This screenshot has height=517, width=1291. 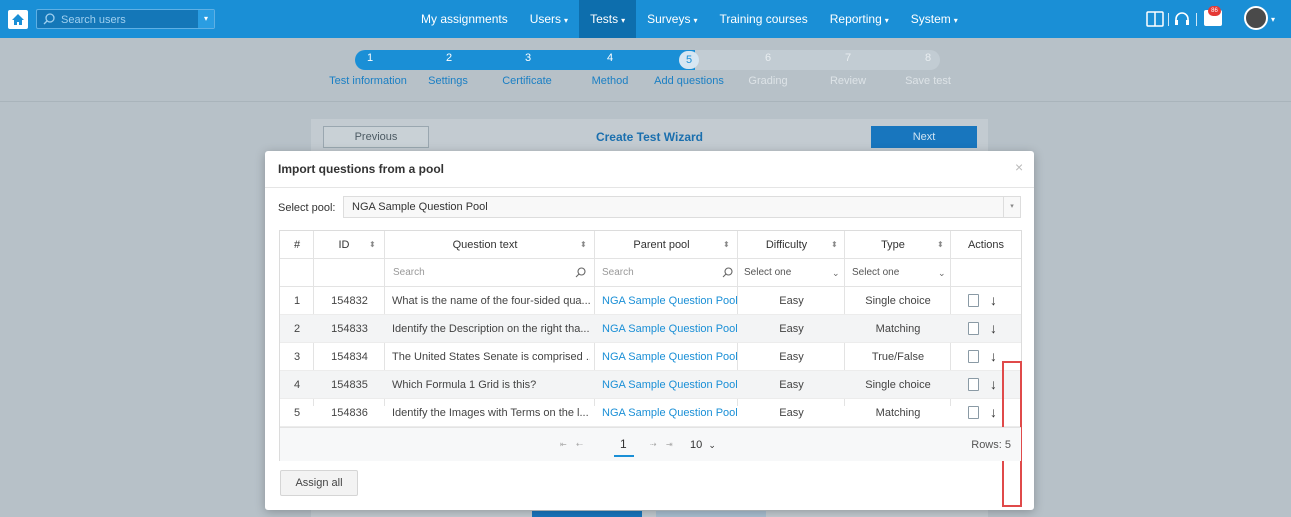 I want to click on previous-page-icon: ⇠, so click(x=579, y=444).